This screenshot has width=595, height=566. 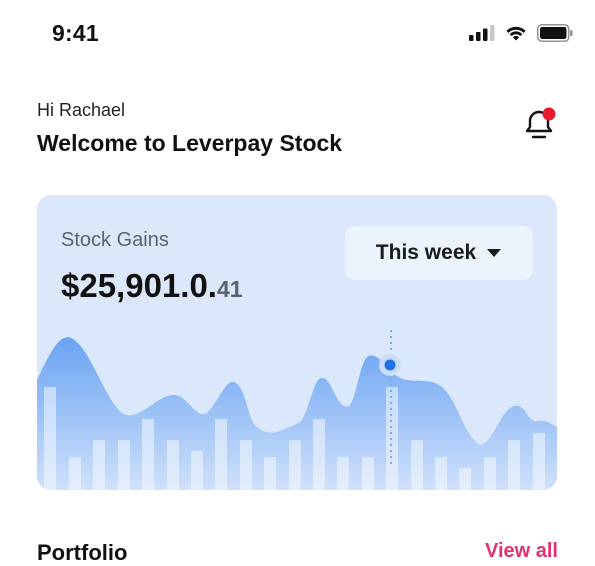 I want to click on range-dropdown: This week, so click(x=439, y=253).